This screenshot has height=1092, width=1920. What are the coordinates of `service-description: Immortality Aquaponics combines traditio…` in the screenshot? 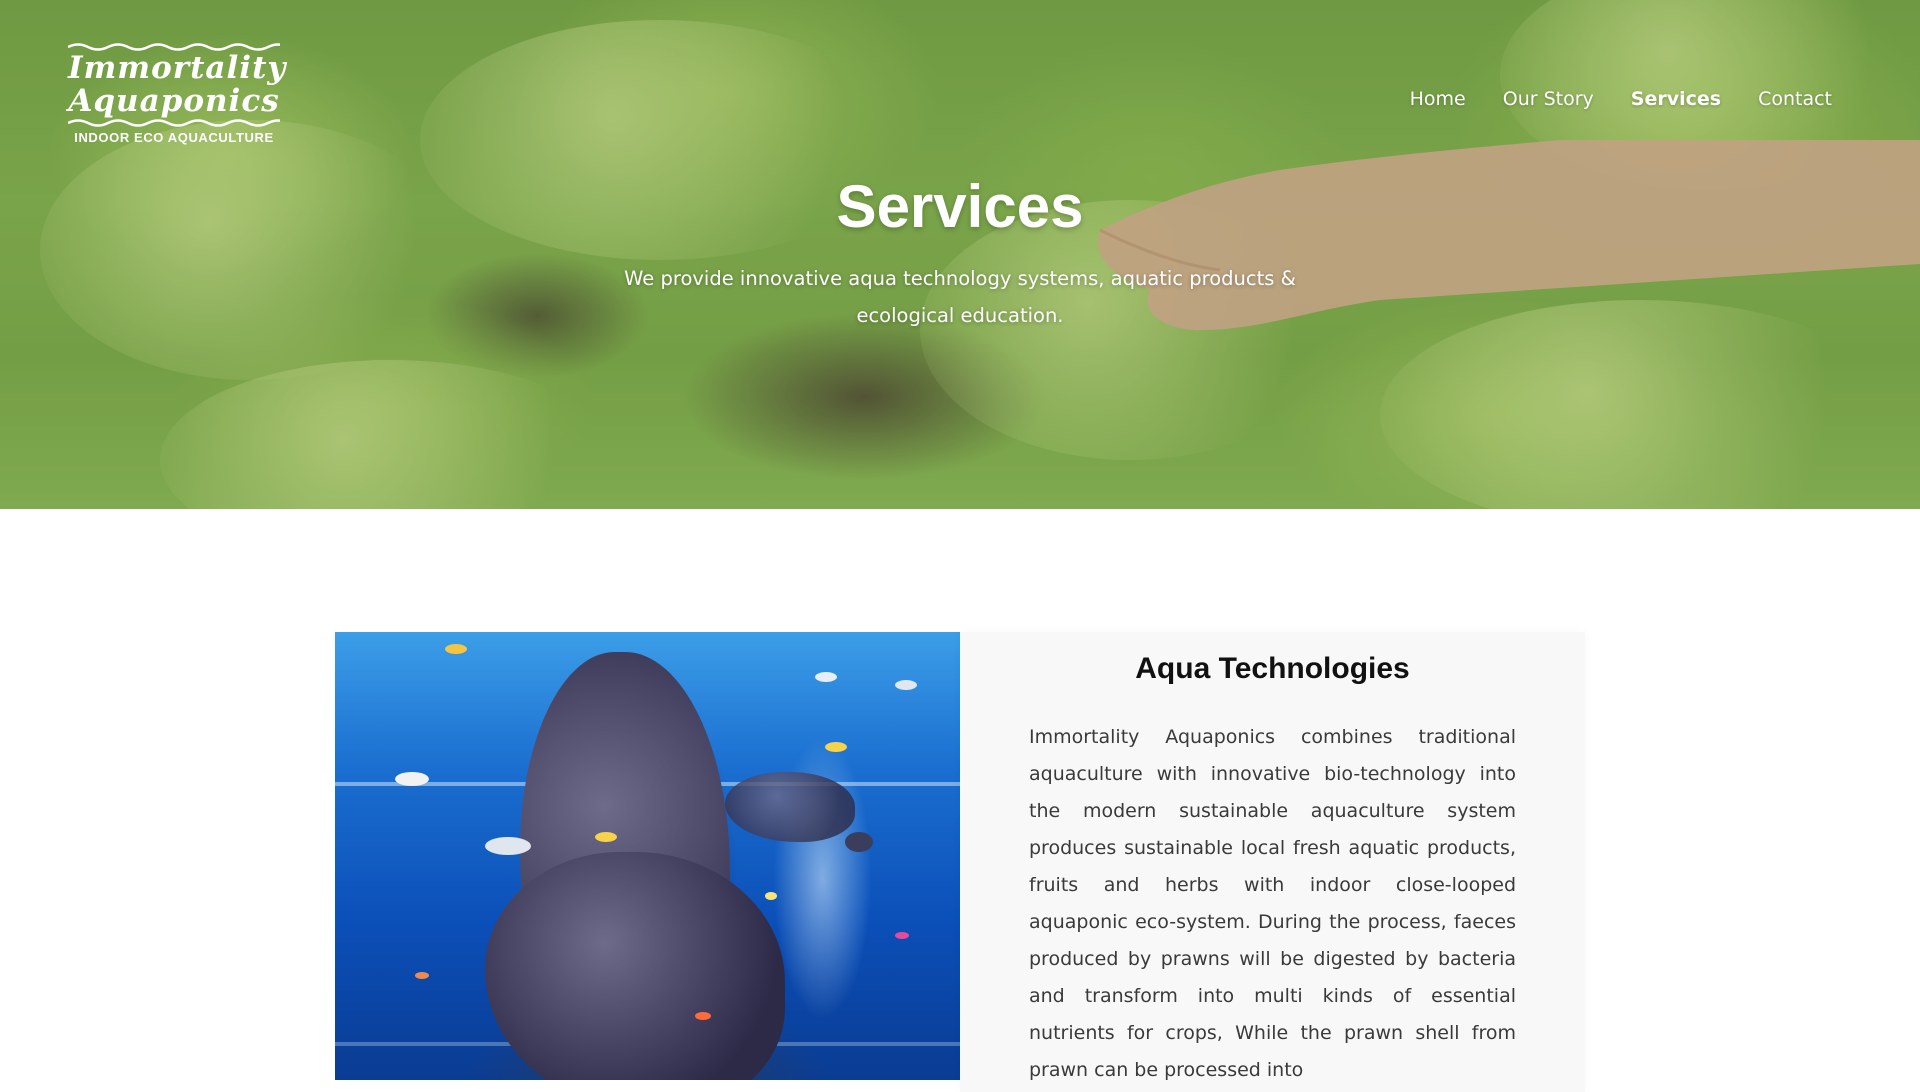 It's located at (1272, 903).